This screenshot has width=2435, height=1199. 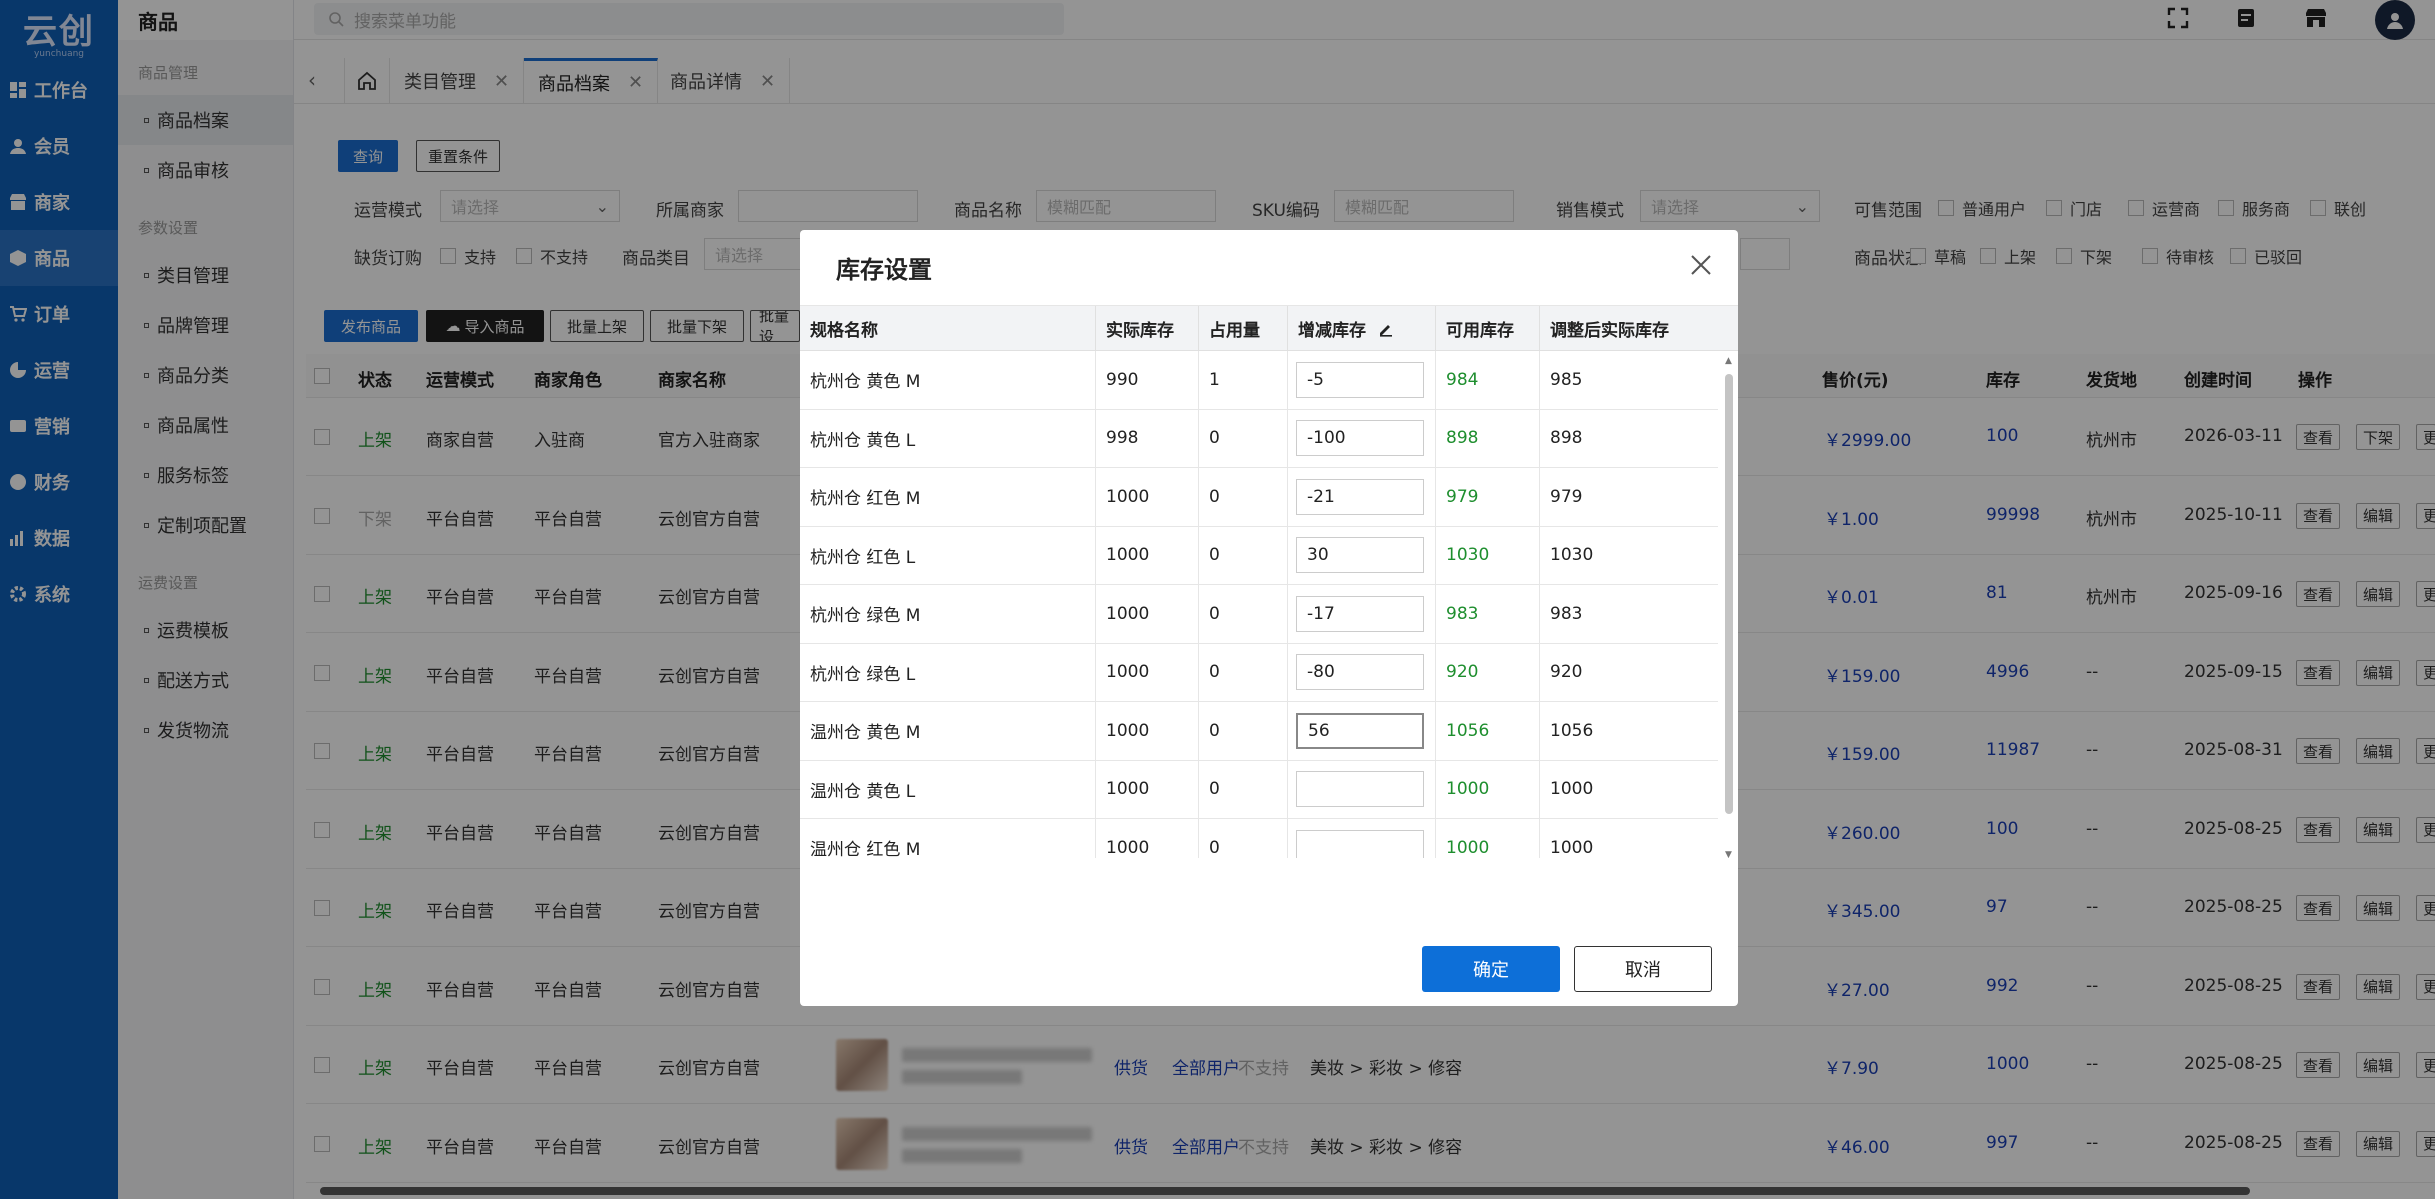 What do you see at coordinates (884, 270) in the screenshot?
I see `modal-title: 库存设置` at bounding box center [884, 270].